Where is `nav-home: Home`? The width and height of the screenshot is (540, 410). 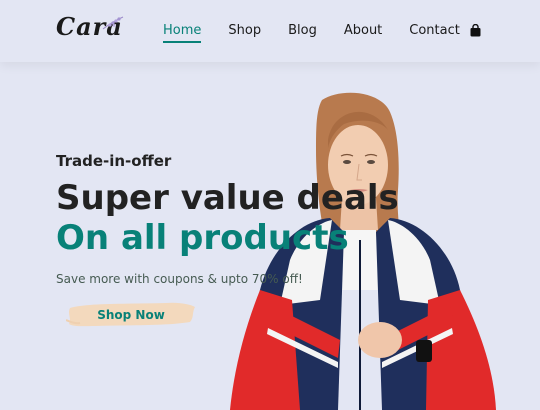
nav-home: Home is located at coordinates (182, 33).